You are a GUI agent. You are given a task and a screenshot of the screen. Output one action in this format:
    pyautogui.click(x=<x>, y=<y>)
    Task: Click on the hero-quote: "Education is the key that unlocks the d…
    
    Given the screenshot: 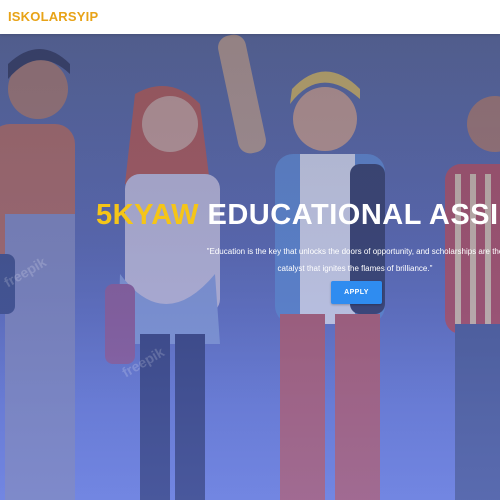 What is the action you would take?
    pyautogui.click(x=352, y=260)
    